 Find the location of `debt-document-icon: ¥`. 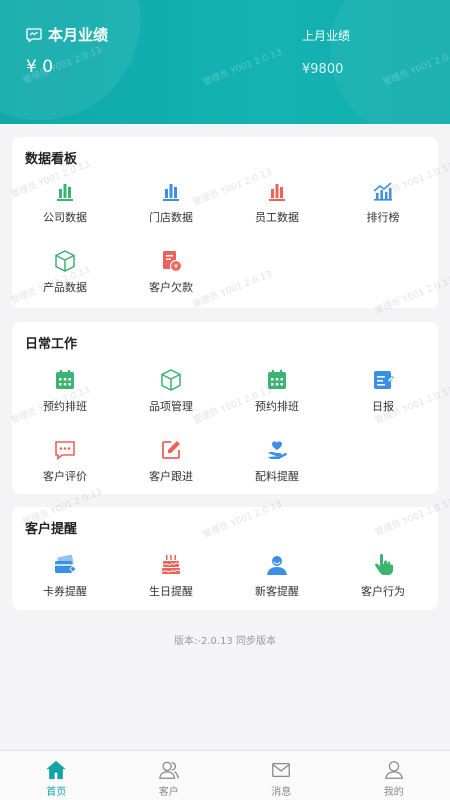

debt-document-icon: ¥ is located at coordinates (173, 262).